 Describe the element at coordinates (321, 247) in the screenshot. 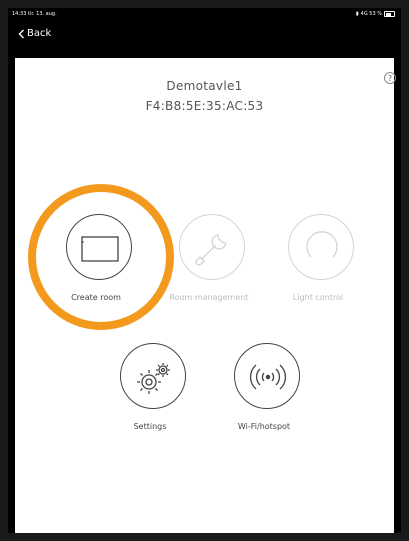

I see `dial-icon` at that location.